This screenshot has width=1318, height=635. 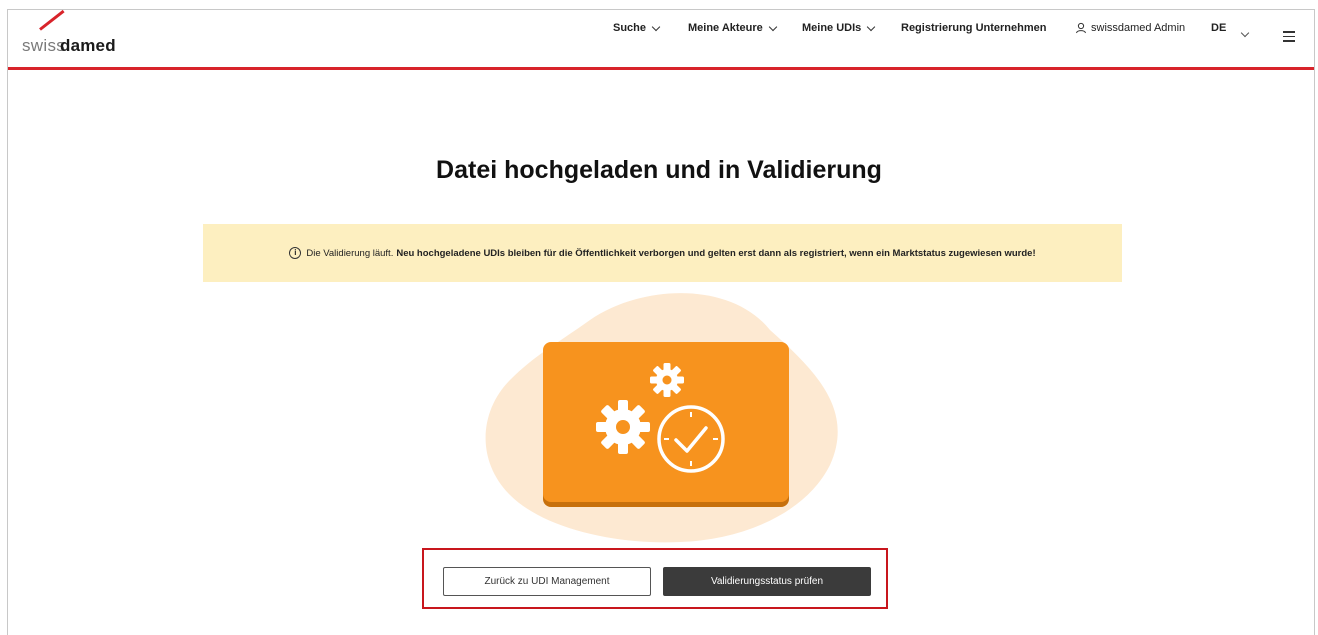 What do you see at coordinates (1218, 28) in the screenshot?
I see `language-selector: DE` at bounding box center [1218, 28].